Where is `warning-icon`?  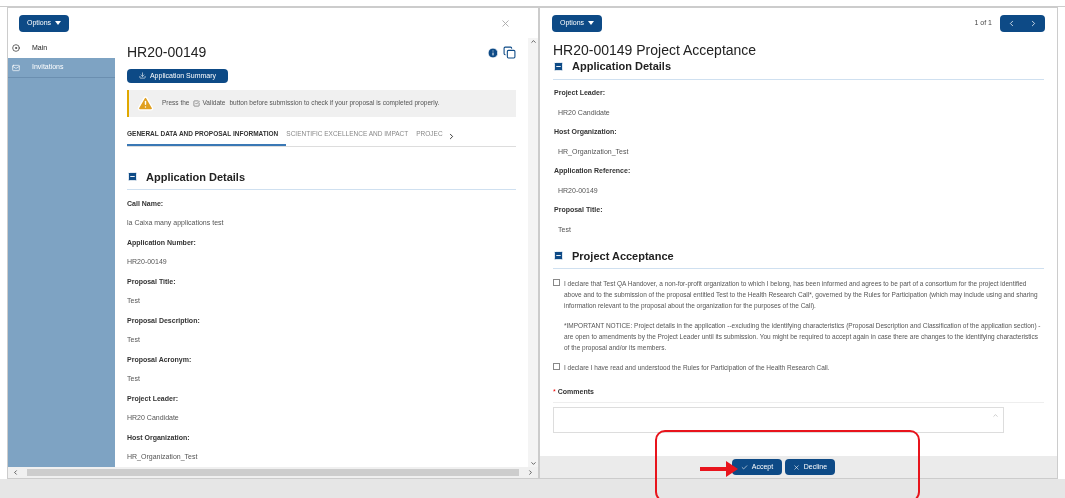 warning-icon is located at coordinates (145, 103).